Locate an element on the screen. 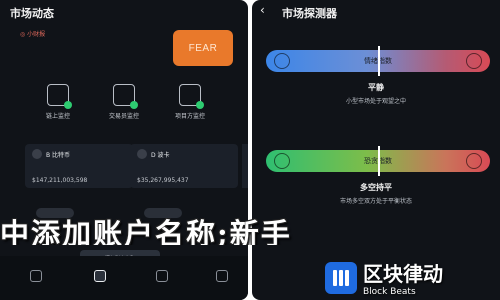  coin-card-peek is located at coordinates (245, 166).